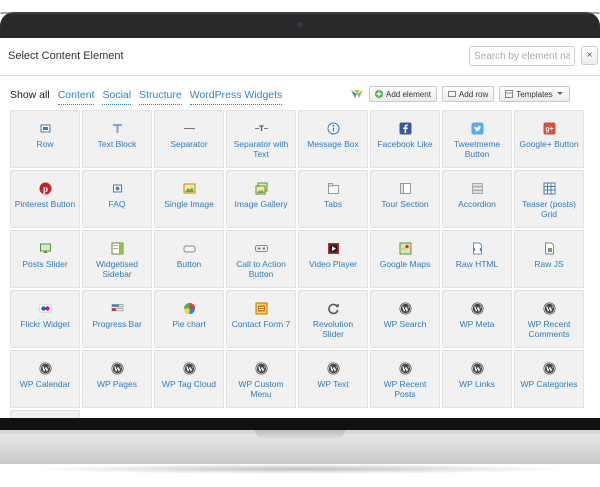 The width and height of the screenshot is (600, 487). I want to click on element-separator-with-text: Separator with Text, so click(261, 139).